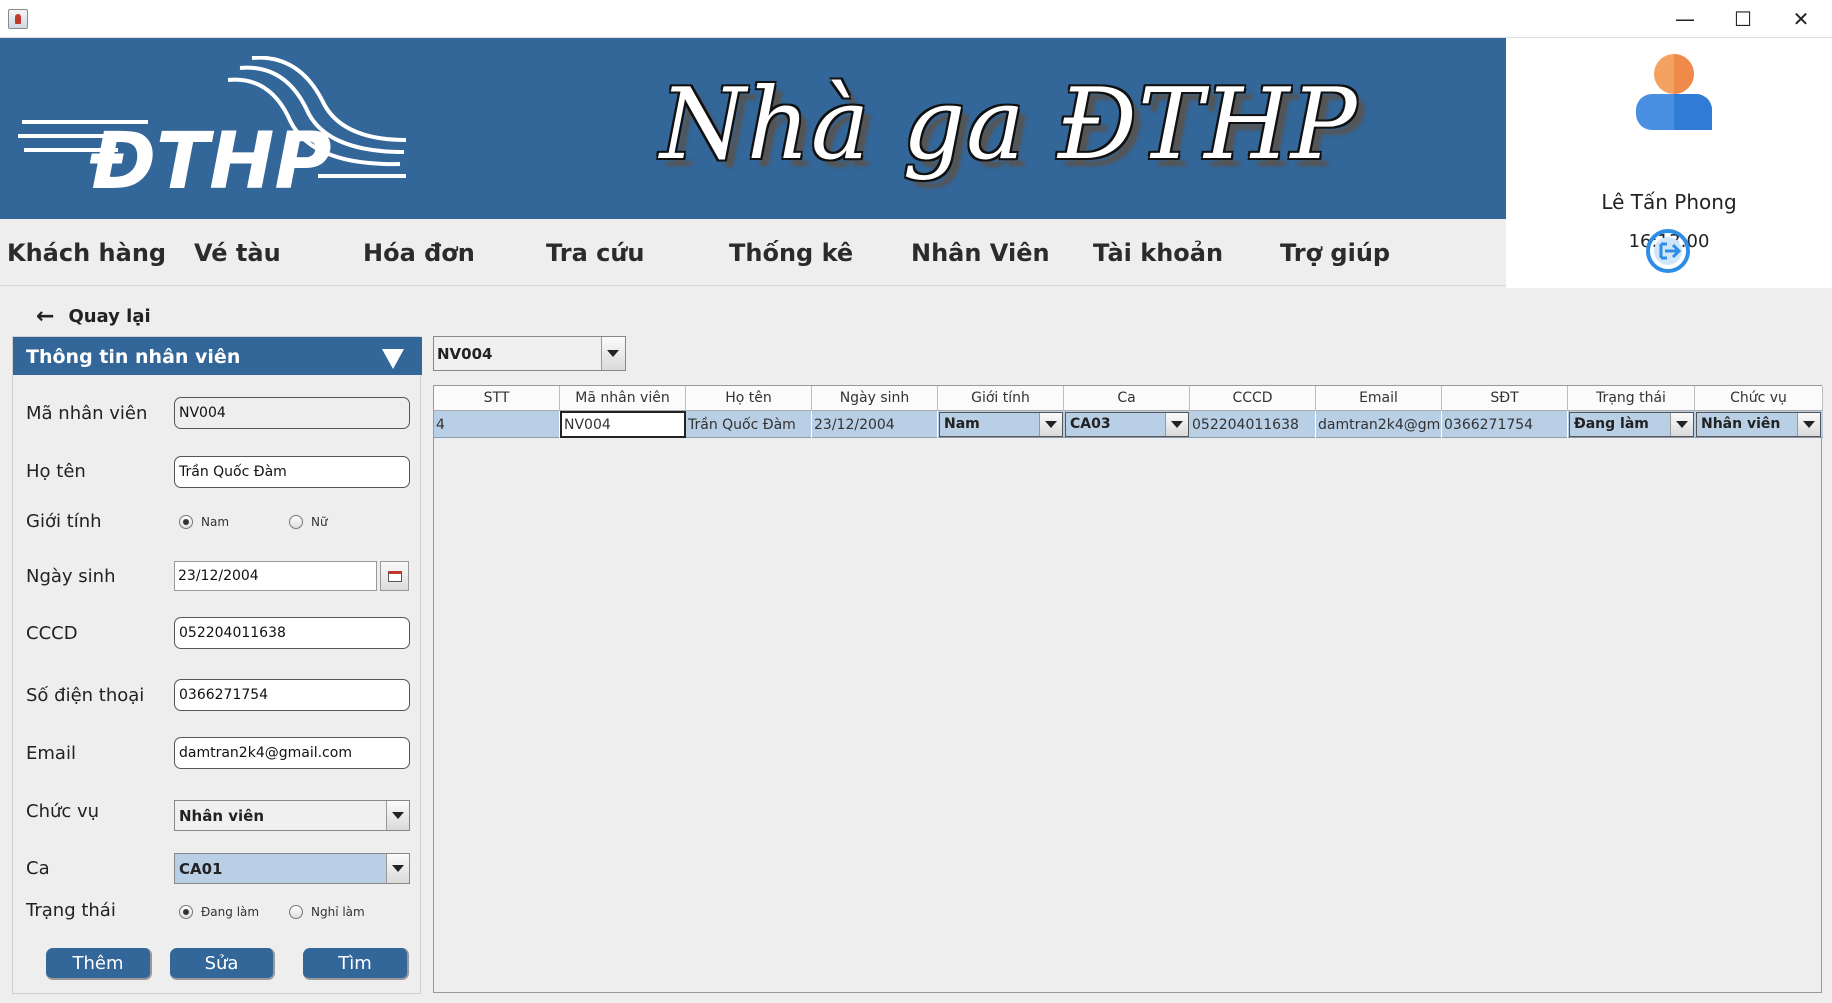  What do you see at coordinates (1505, 398) in the screenshot?
I see `column-header-phone: SĐT` at bounding box center [1505, 398].